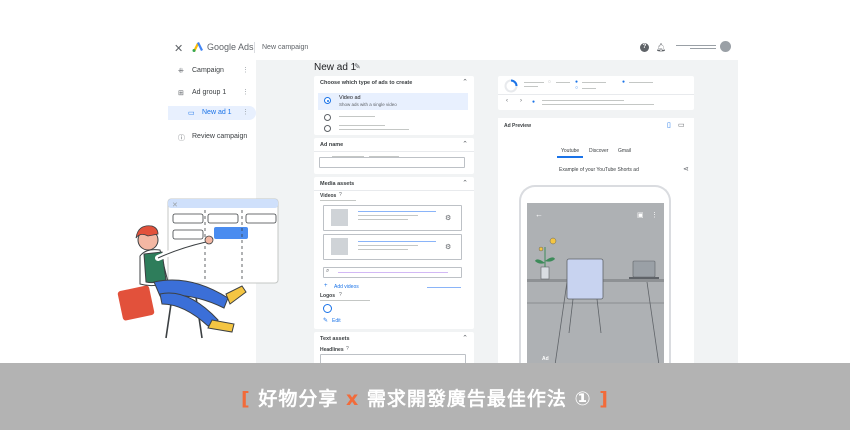 The image size is (850, 430). Describe the element at coordinates (327, 100) in the screenshot. I see `radio-video-ad` at that location.